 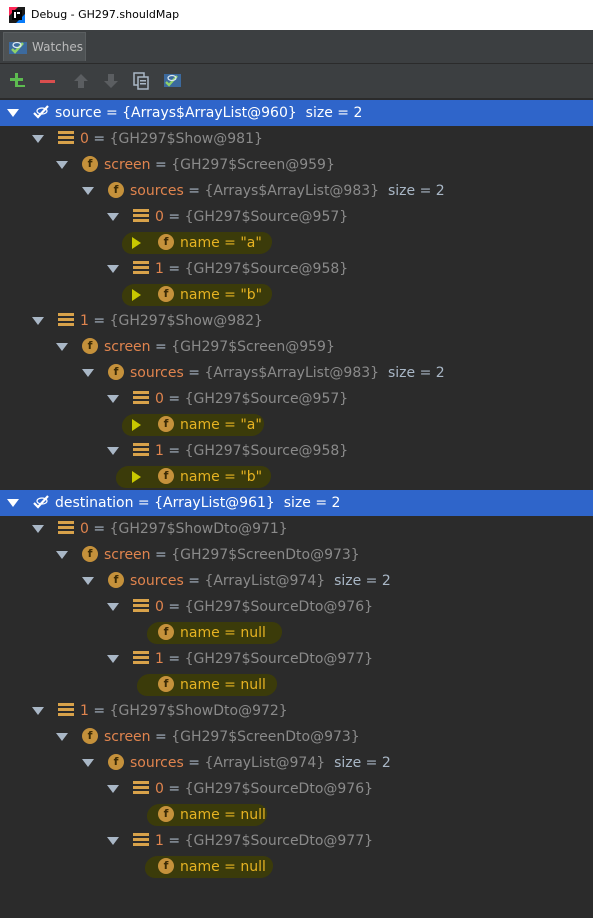 I want to click on copy-icon, so click(x=141, y=81).